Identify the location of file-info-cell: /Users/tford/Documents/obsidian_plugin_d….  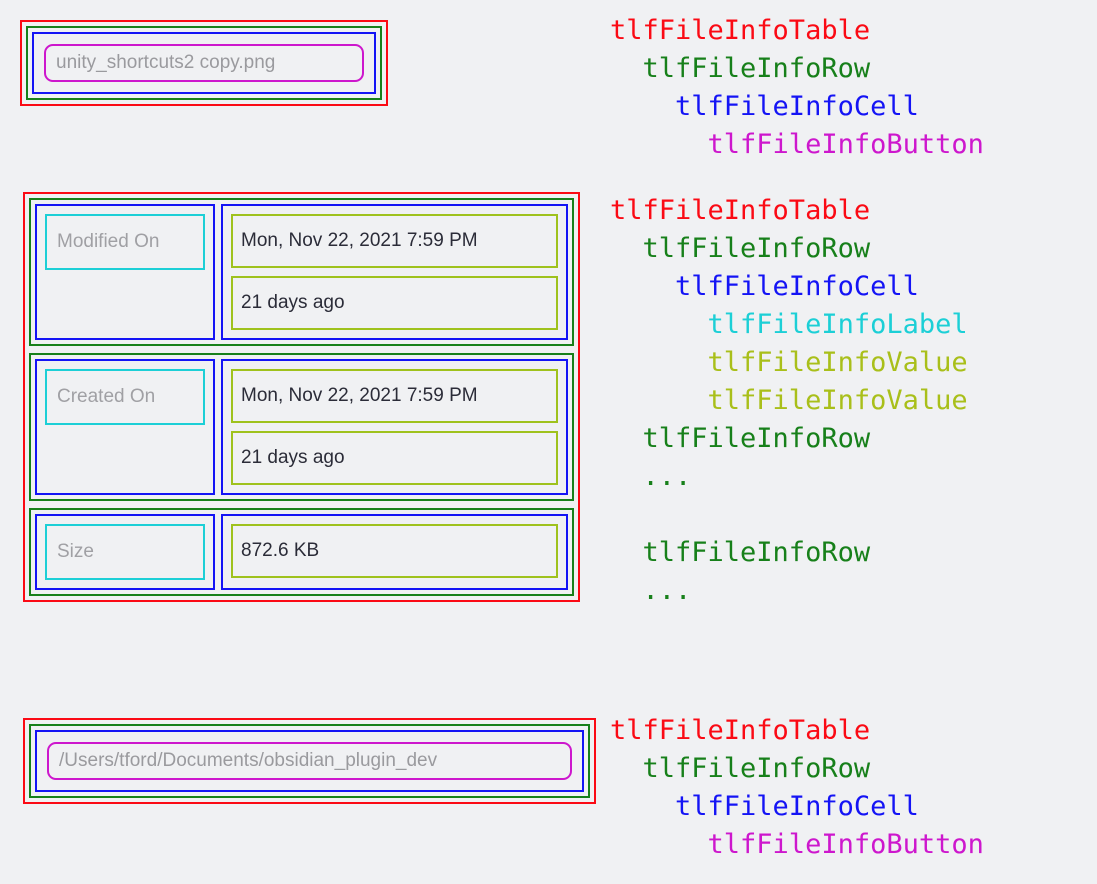
(309, 761).